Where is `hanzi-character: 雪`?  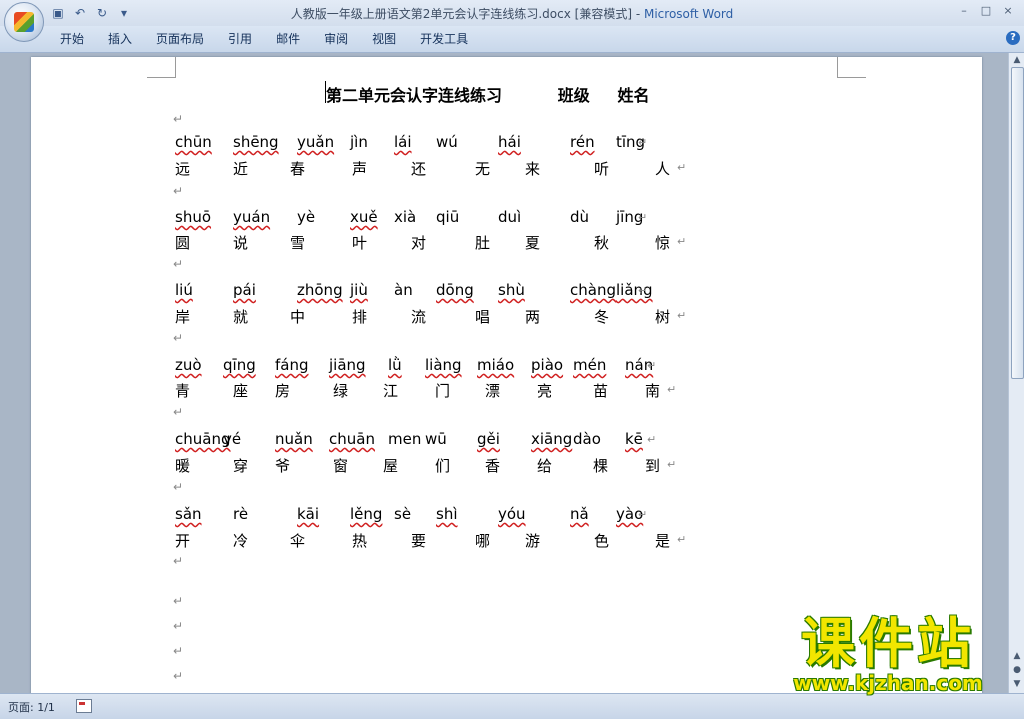
hanzi-character: 雪 is located at coordinates (298, 243).